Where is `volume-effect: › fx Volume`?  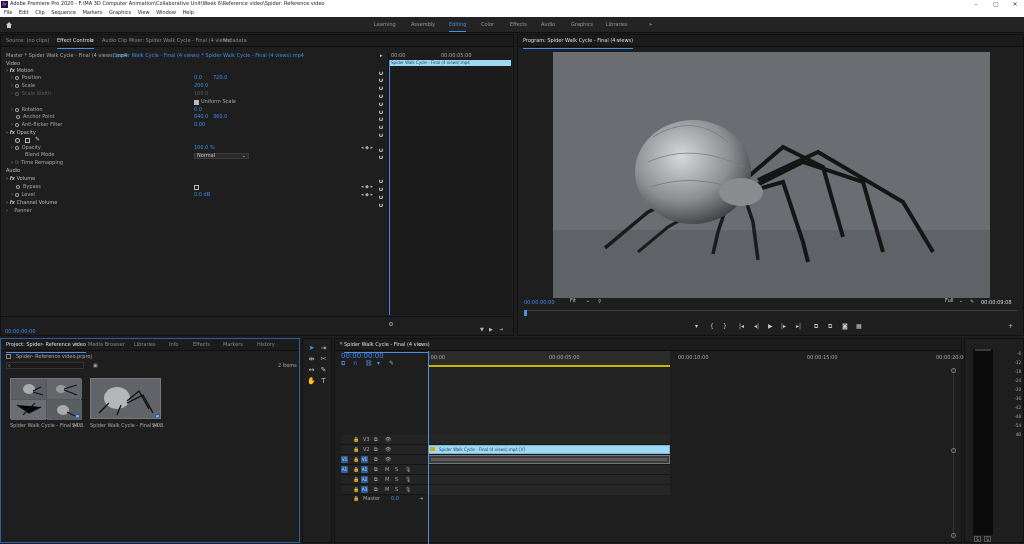
volume-effect: › fx Volume is located at coordinates (20, 179).